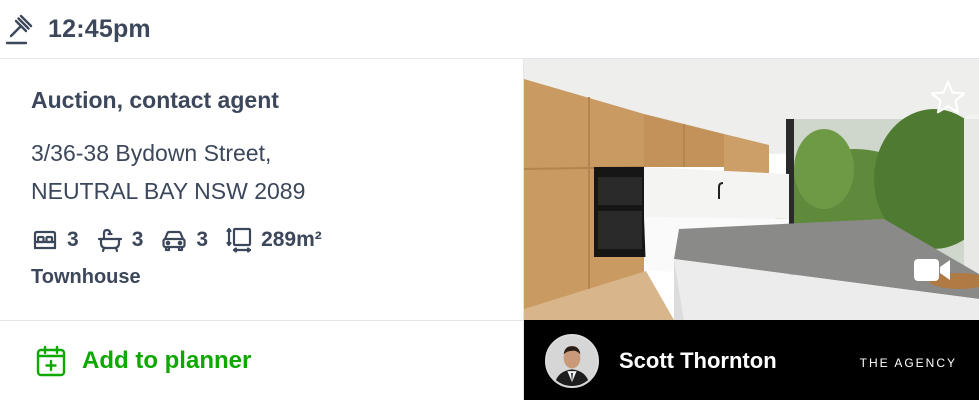  Describe the element at coordinates (168, 191) in the screenshot. I see `address-line-2: NEUTRAL BAY NSW 2089` at that location.